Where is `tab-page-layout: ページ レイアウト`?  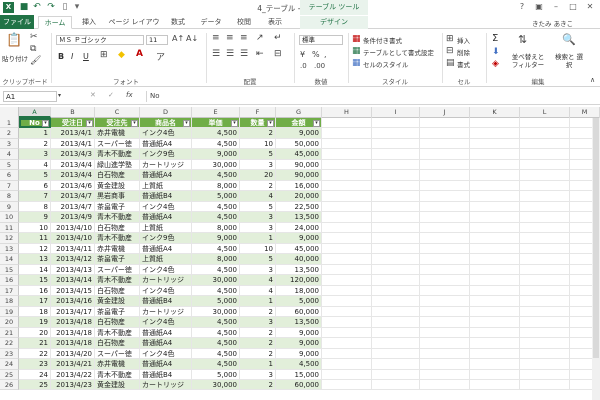 tab-page-layout: ページ レイアウト is located at coordinates (134, 27).